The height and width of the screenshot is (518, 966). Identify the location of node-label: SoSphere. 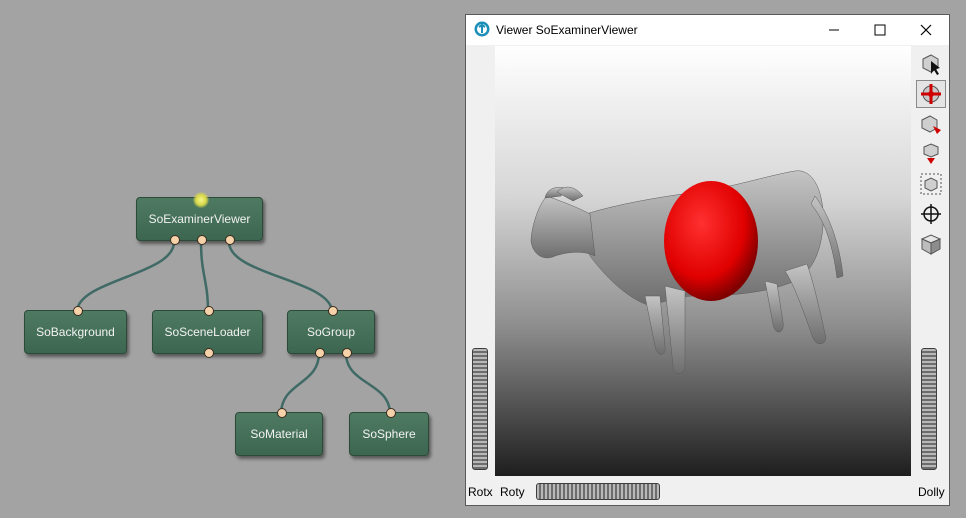
(389, 434).